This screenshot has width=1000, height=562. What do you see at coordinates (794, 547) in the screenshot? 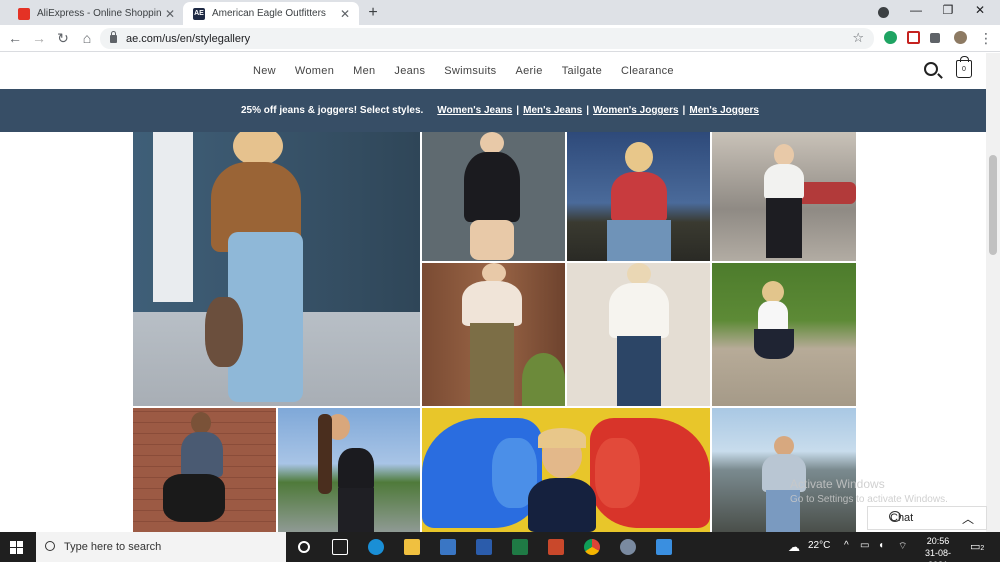
I see `weather-icon: ☁` at bounding box center [794, 547].